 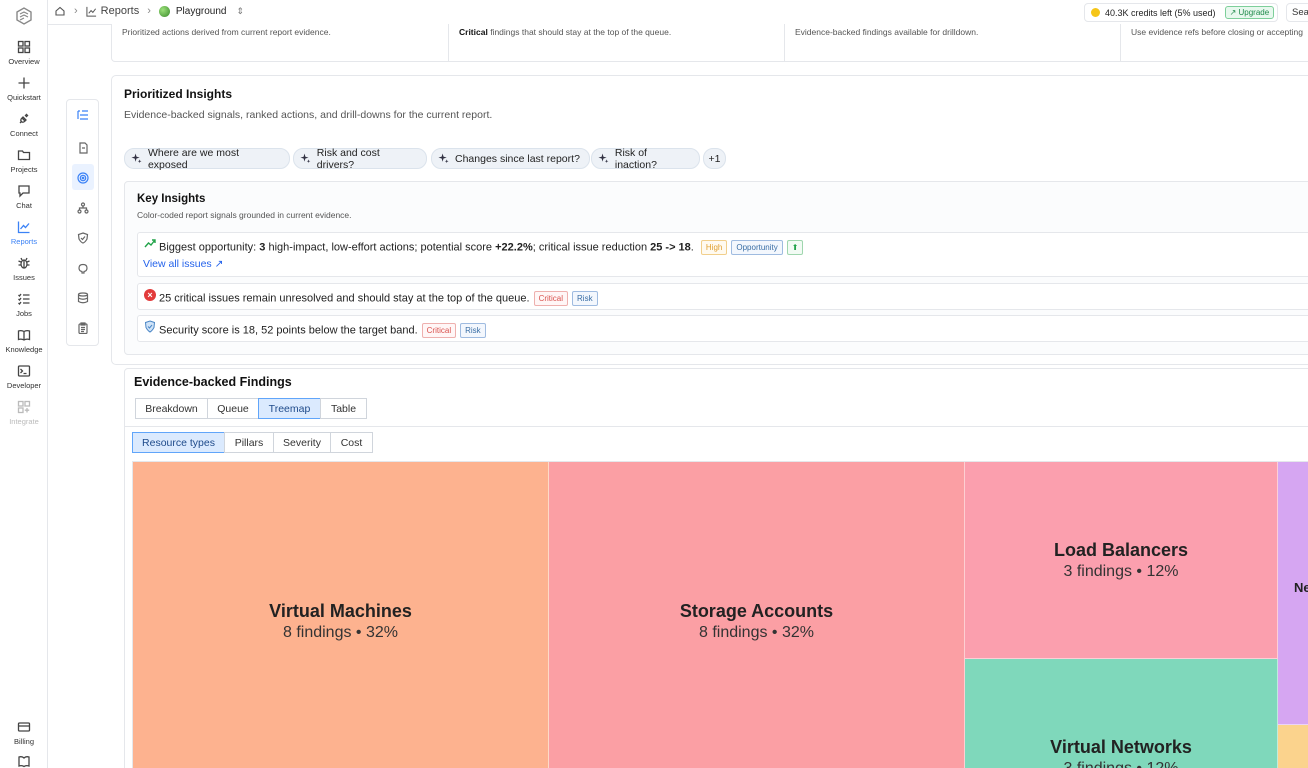 I want to click on nav-item-knowledge: Knowledge, so click(x=24, y=345).